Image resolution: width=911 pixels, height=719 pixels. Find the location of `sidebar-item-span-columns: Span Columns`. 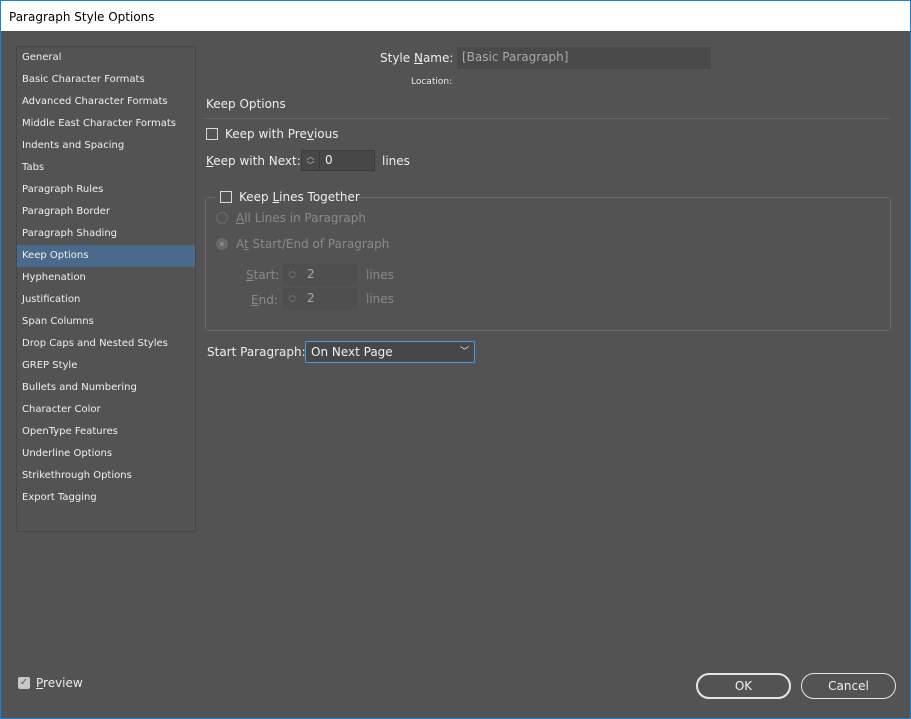

sidebar-item-span-columns: Span Columns is located at coordinates (106, 322).